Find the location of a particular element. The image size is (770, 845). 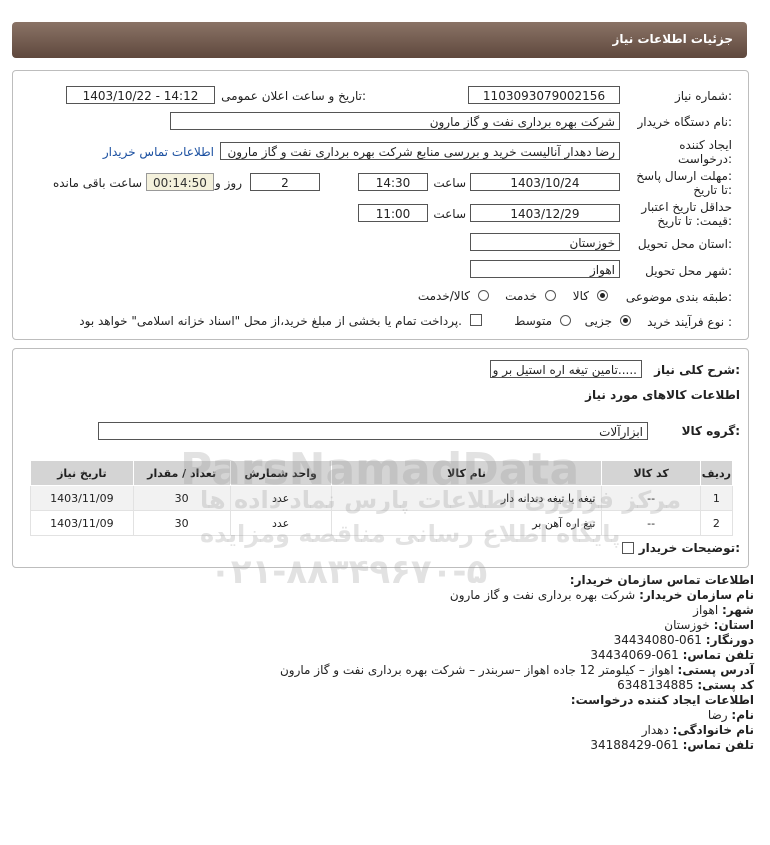

need-number-field: 1103093079002156 is located at coordinates (544, 95).